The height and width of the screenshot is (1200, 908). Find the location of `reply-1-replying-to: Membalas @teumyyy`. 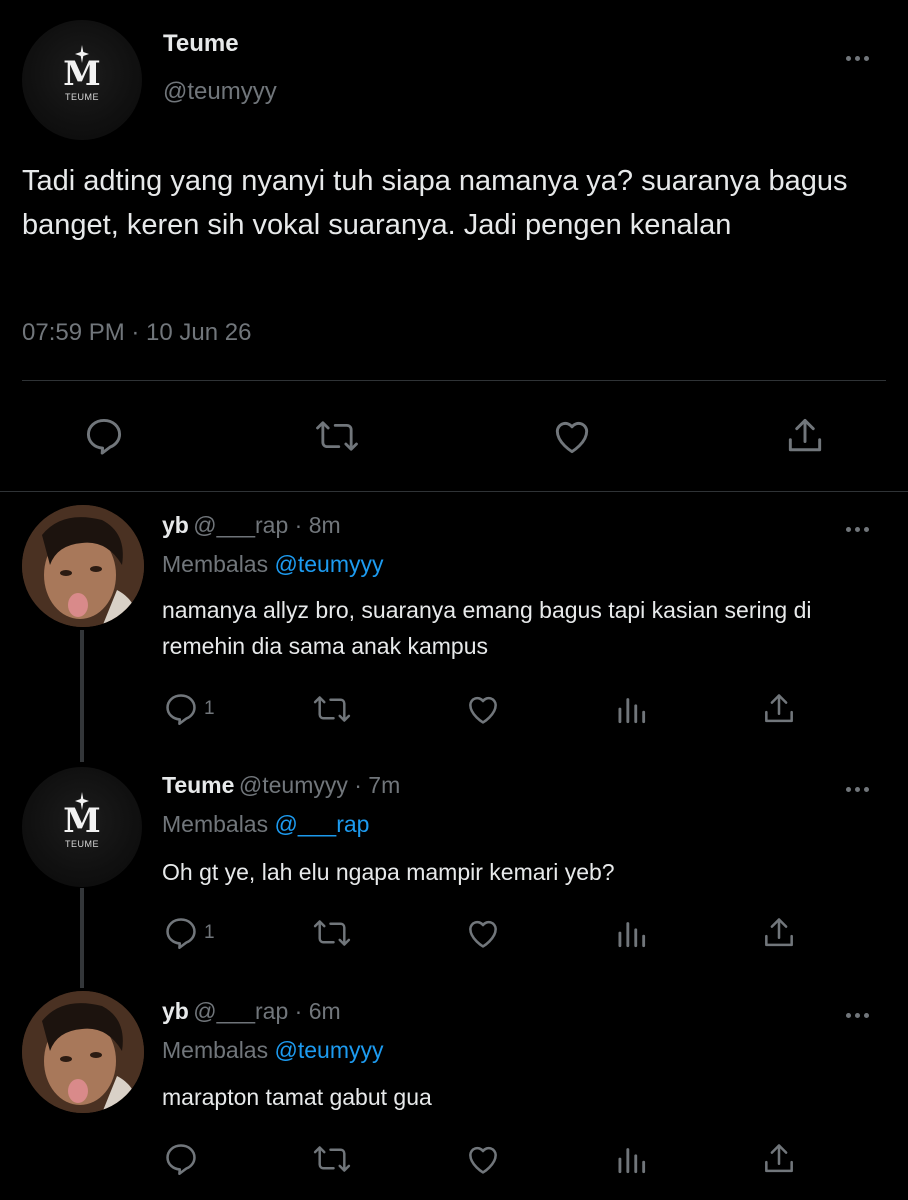

reply-1-replying-to: Membalas @teumyyy is located at coordinates (272, 564).